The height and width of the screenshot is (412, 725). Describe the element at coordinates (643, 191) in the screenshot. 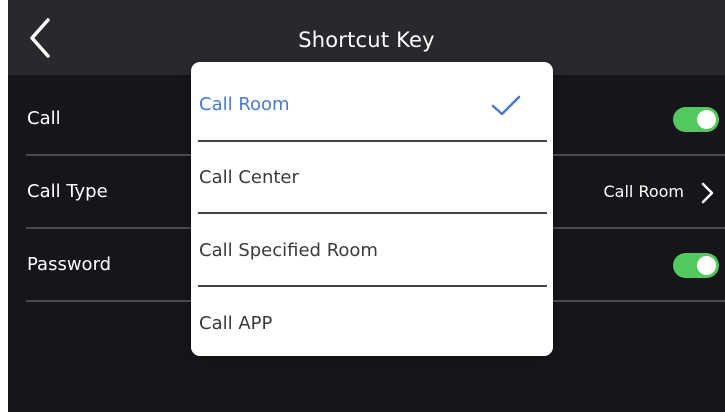

I see `call-type-value: Call Room` at that location.